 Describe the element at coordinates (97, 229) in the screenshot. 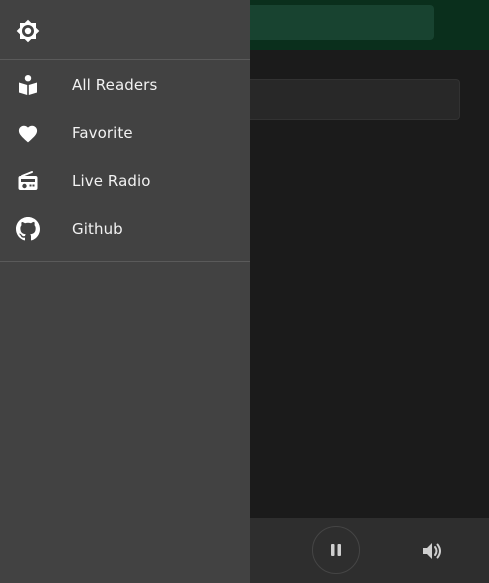

I see `menu-item-label: Github` at that location.